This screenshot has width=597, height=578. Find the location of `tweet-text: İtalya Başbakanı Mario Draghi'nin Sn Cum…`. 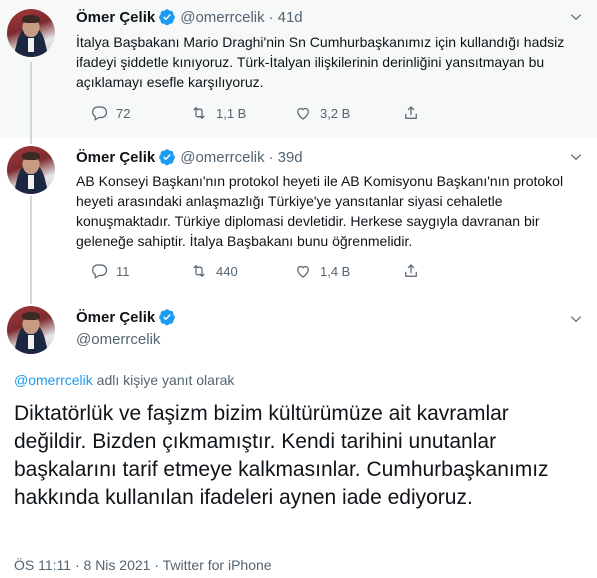

tweet-text: İtalya Başbakanı Mario Draghi'nin Sn Cum… is located at coordinates (320, 62).